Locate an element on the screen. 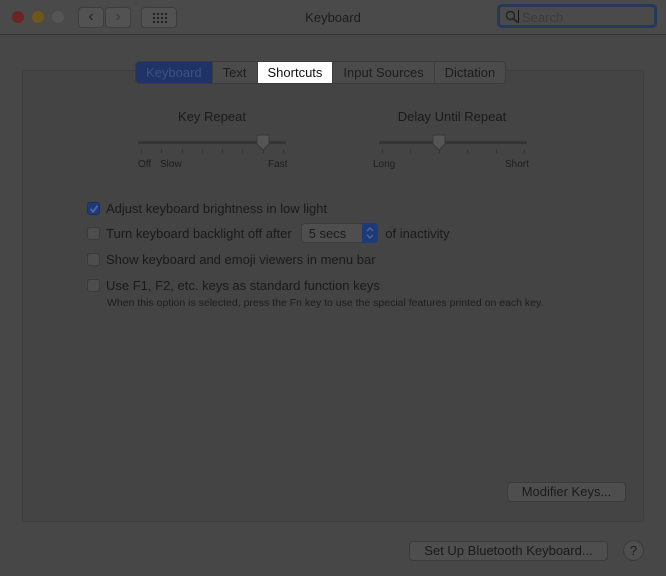 The height and width of the screenshot is (576, 666). help-button: ? is located at coordinates (633, 550).